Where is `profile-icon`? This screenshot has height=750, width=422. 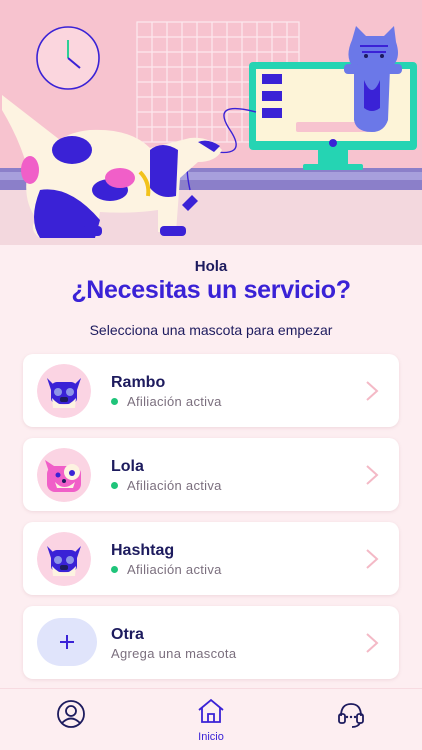
profile-icon is located at coordinates (71, 714).